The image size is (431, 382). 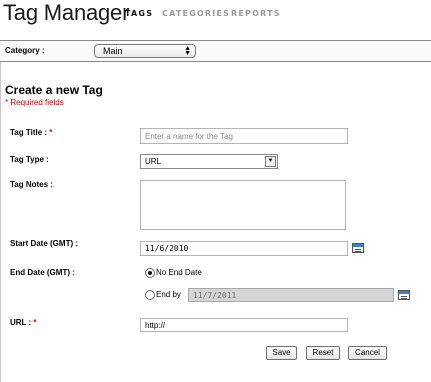 I want to click on cancel-button: Cancel, so click(x=367, y=353).